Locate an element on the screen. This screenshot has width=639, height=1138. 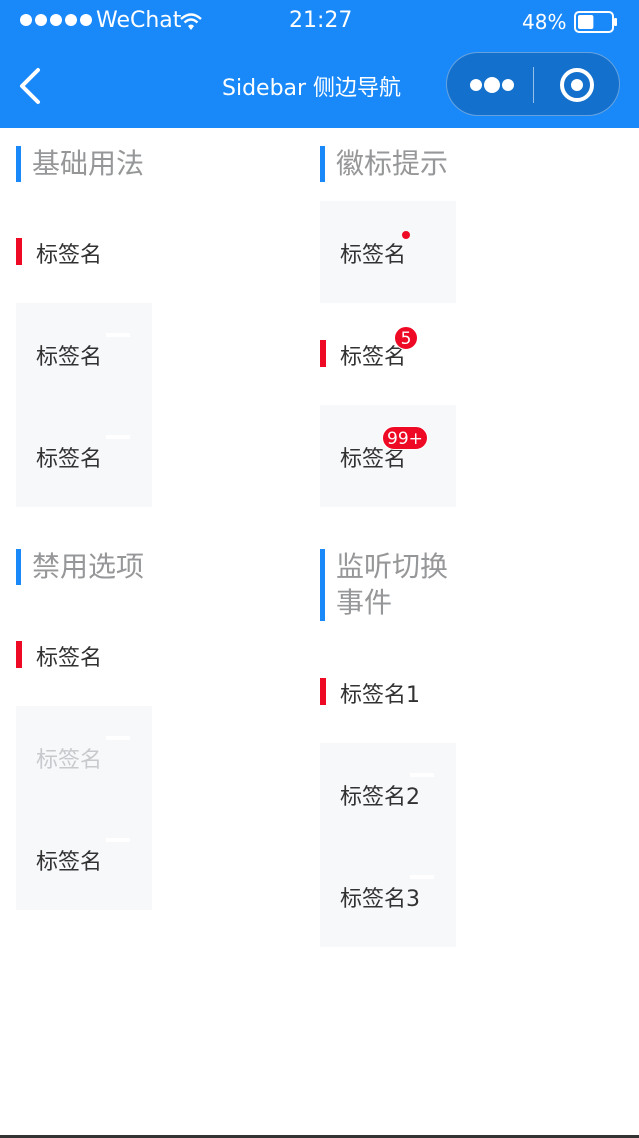
capsule-divider is located at coordinates (533, 85).